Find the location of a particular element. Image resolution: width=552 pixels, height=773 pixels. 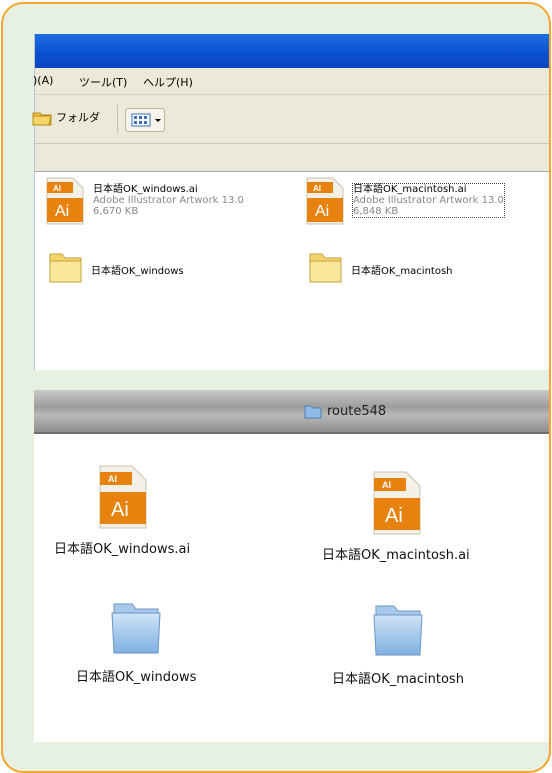

toolbar-separator is located at coordinates (117, 119).